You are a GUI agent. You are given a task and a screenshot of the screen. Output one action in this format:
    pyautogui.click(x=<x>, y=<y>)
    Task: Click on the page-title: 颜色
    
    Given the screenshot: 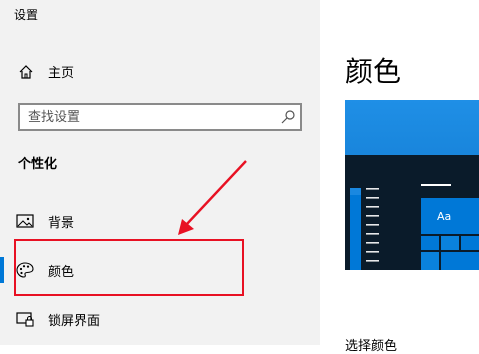 What is the action you would take?
    pyautogui.click(x=373, y=71)
    